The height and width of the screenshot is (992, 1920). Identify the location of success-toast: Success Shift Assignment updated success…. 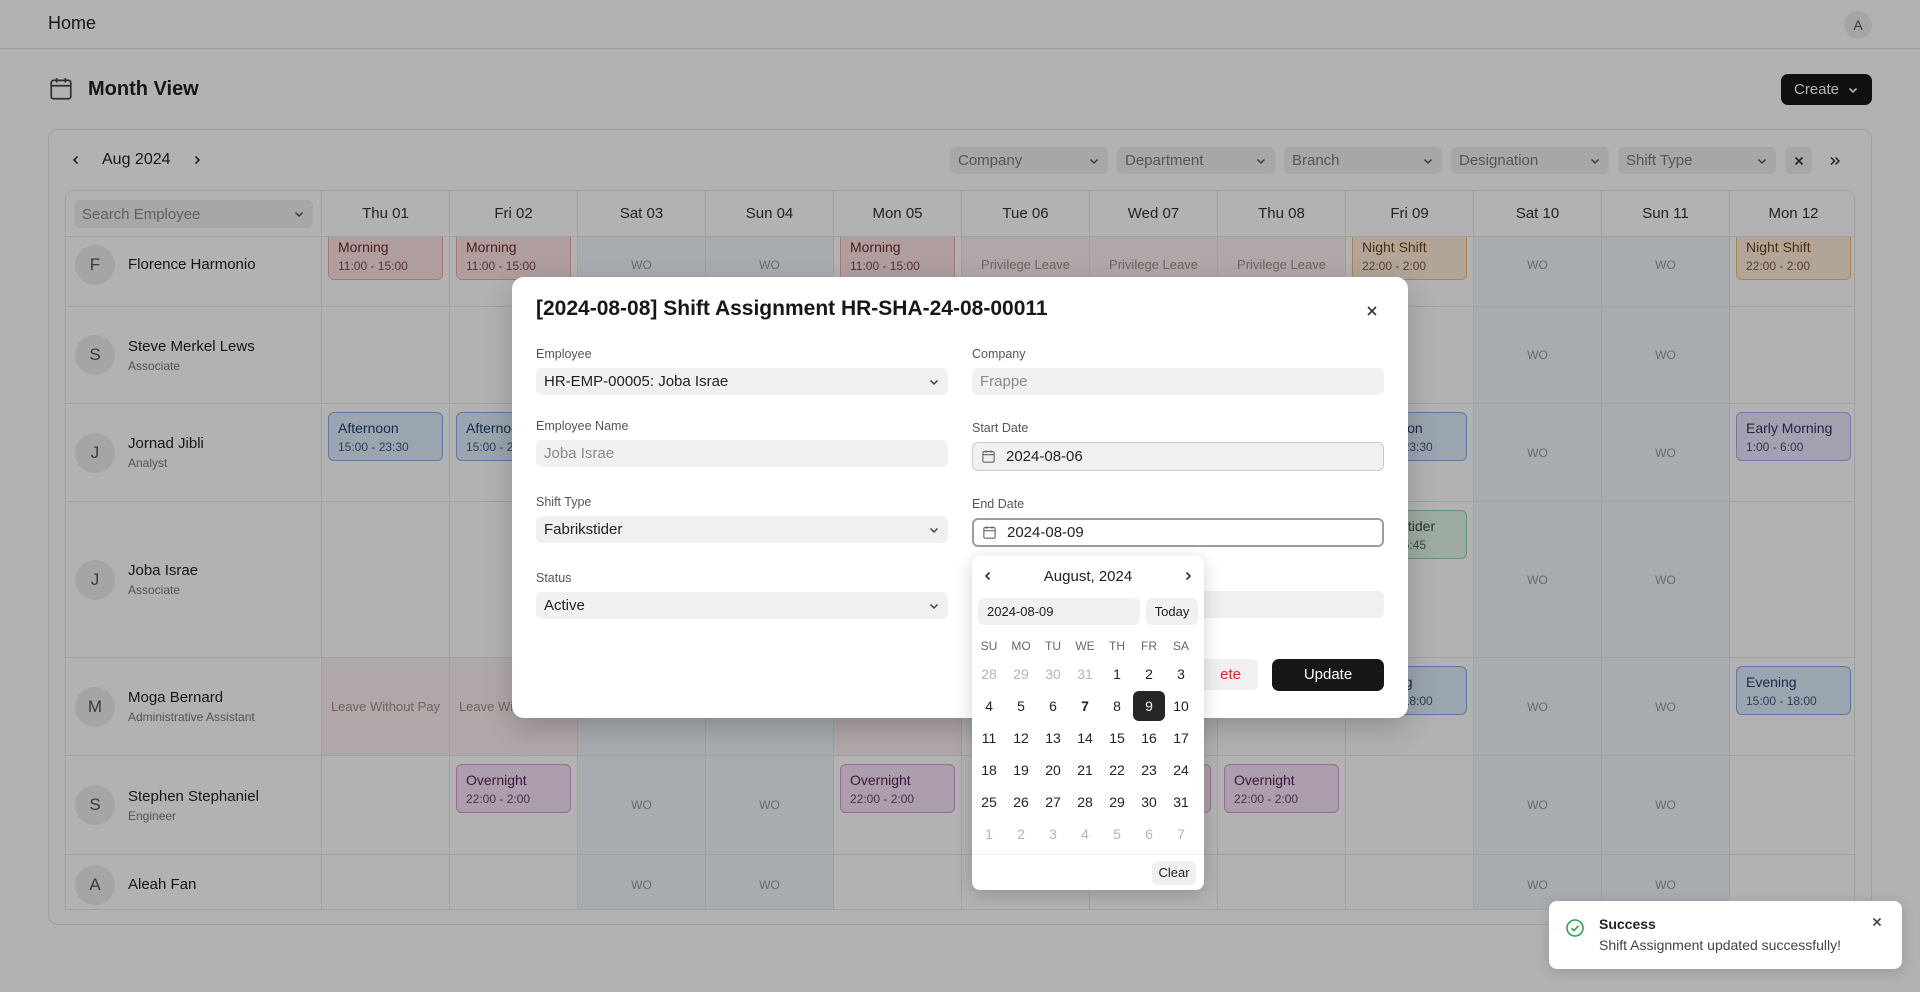
(1725, 935).